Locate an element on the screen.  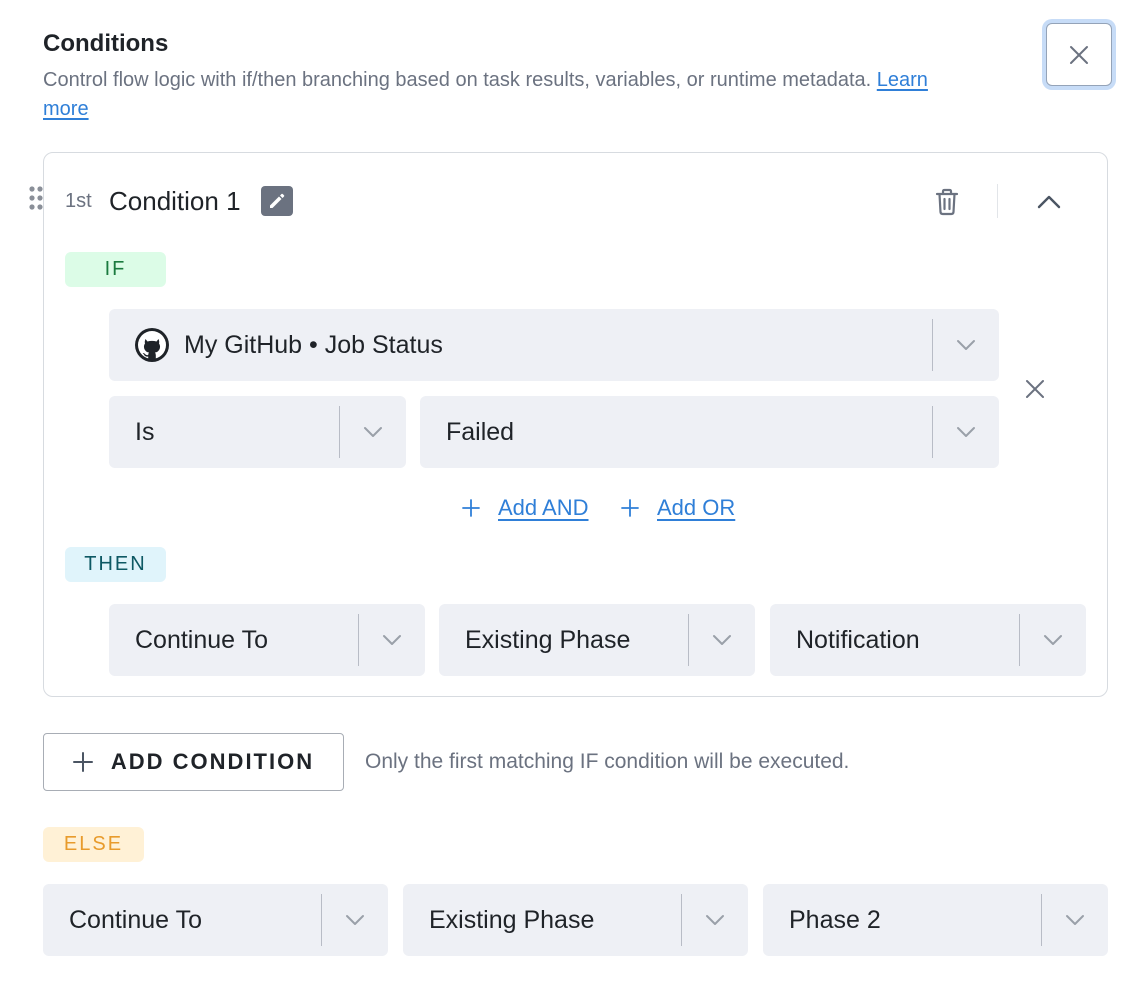
then-action-select: Continue To is located at coordinates (267, 640).